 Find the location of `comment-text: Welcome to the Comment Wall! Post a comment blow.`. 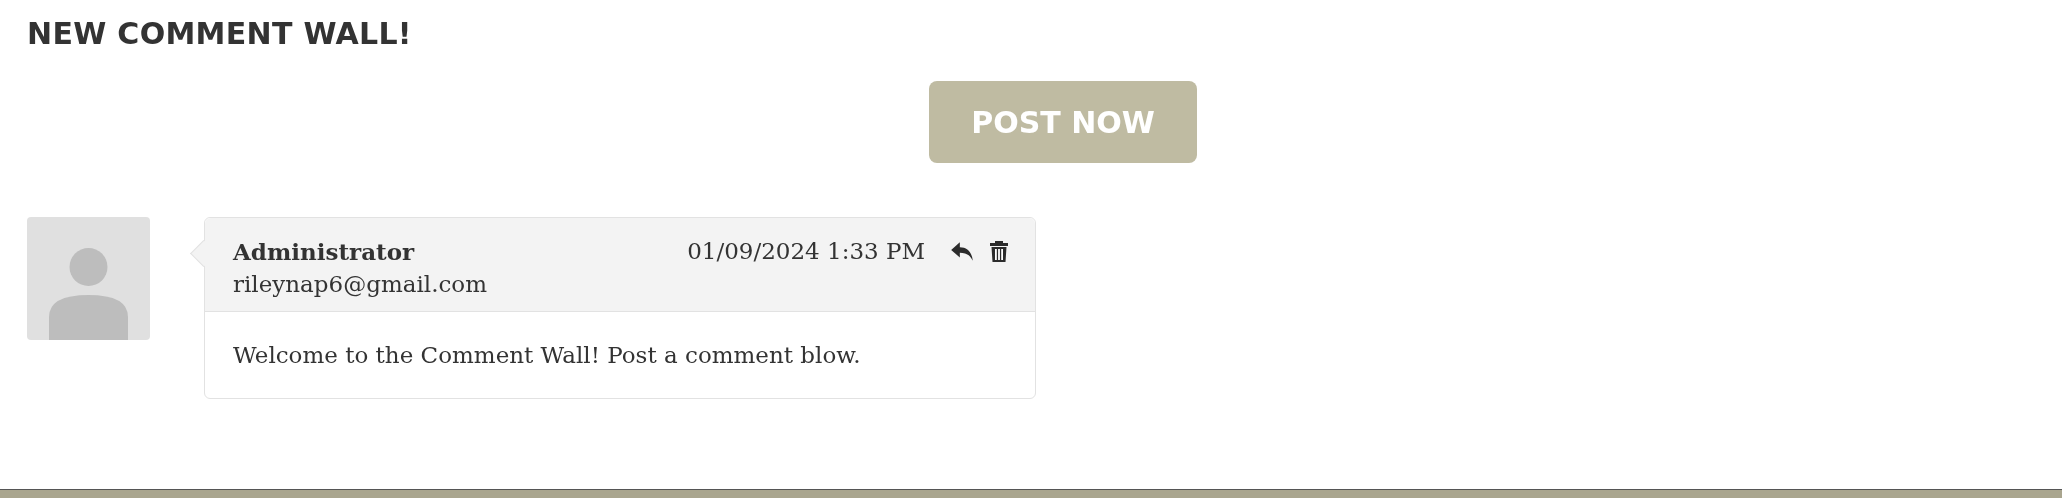

comment-text: Welcome to the Comment Wall! Post a comment blow. is located at coordinates (547, 355).